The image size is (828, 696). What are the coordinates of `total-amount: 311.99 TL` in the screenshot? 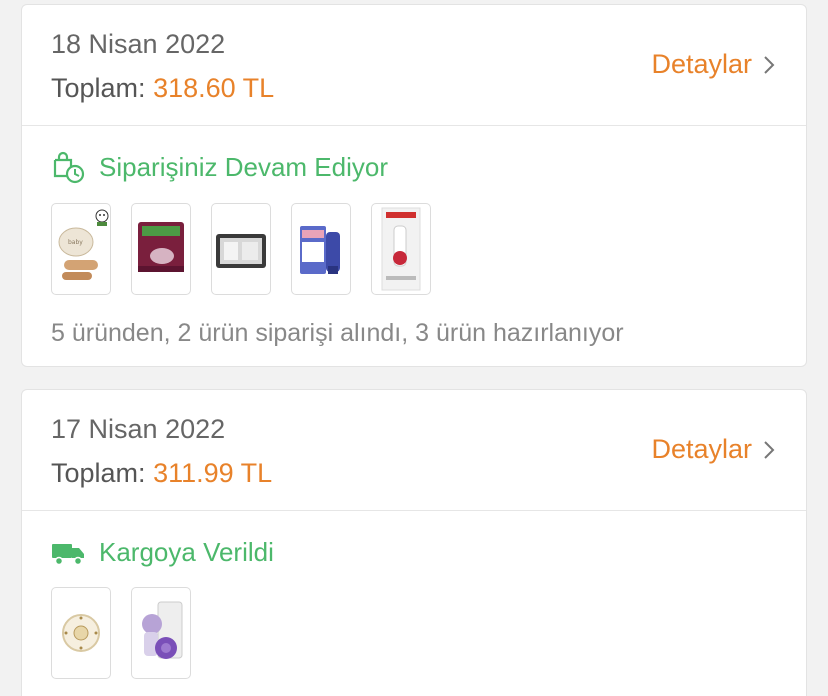 It's located at (213, 473).